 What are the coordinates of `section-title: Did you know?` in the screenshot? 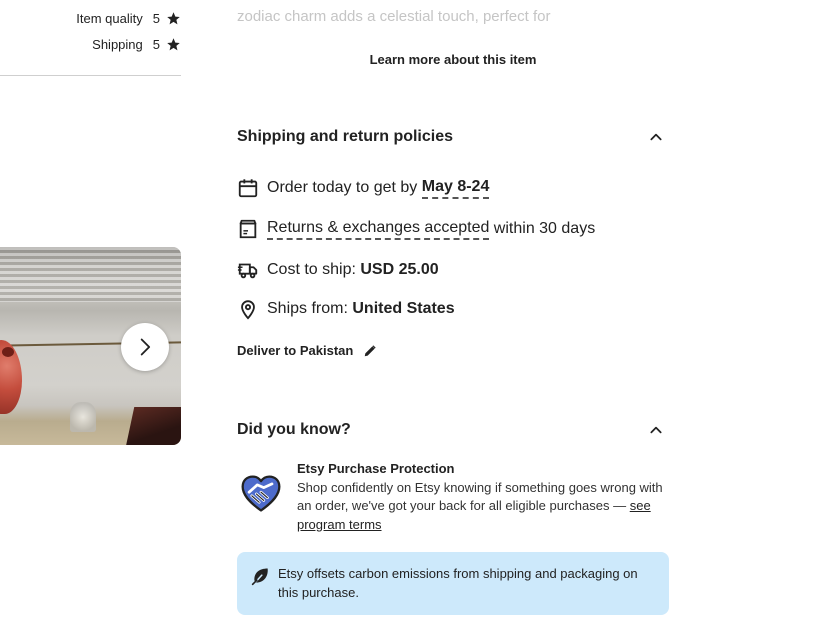 It's located at (294, 429).